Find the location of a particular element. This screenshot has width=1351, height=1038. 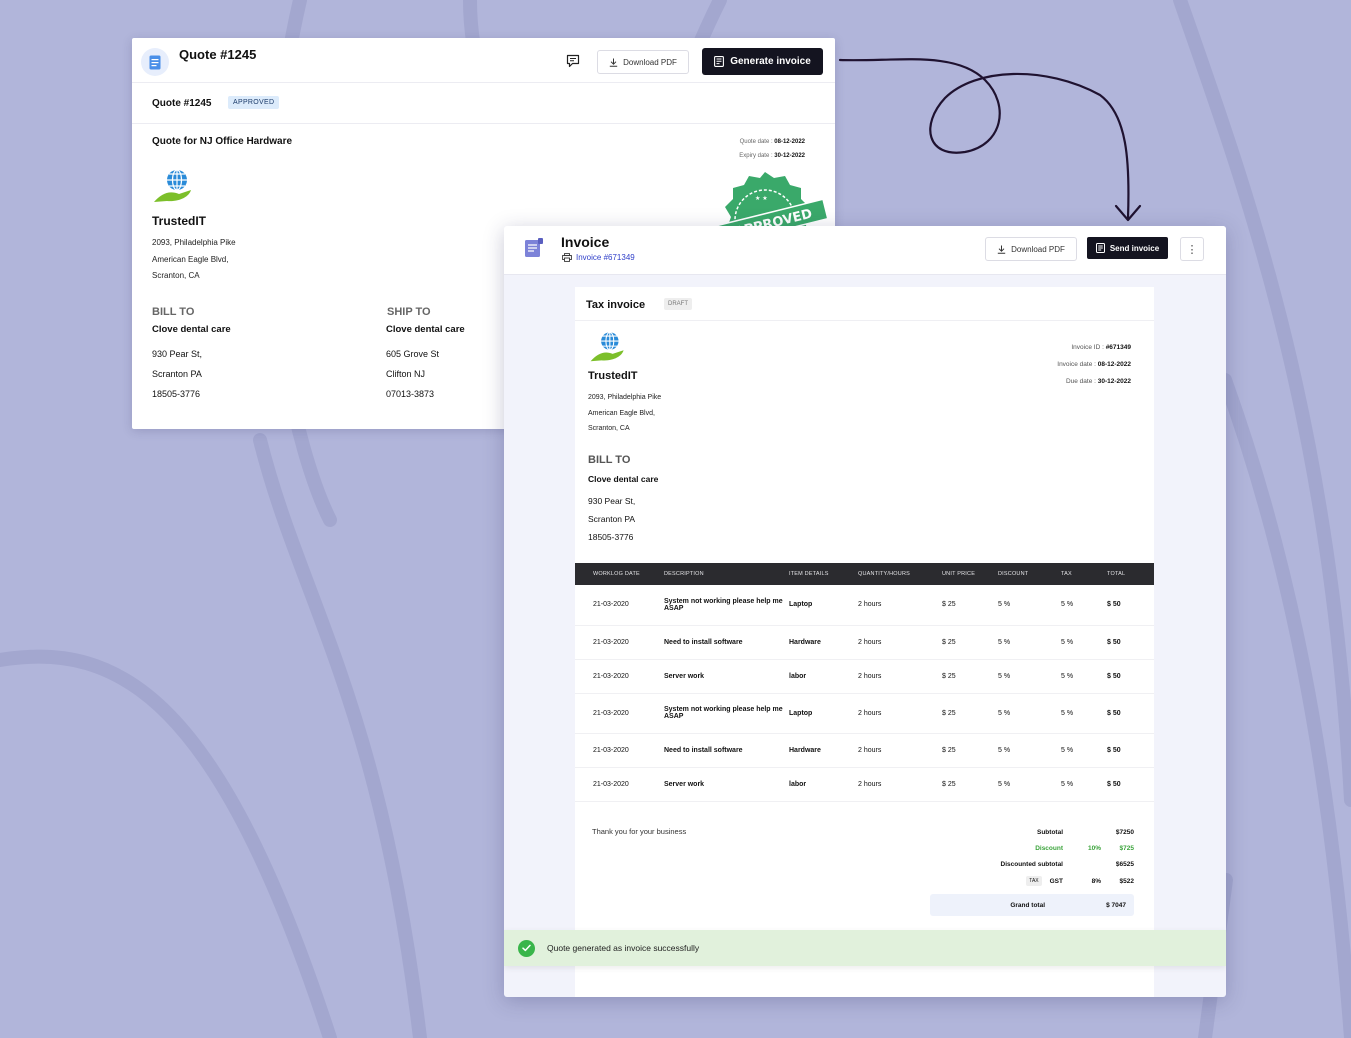

ship-to-address: 605 Grove St Clifton NJ 07013-3873 is located at coordinates (412, 374).